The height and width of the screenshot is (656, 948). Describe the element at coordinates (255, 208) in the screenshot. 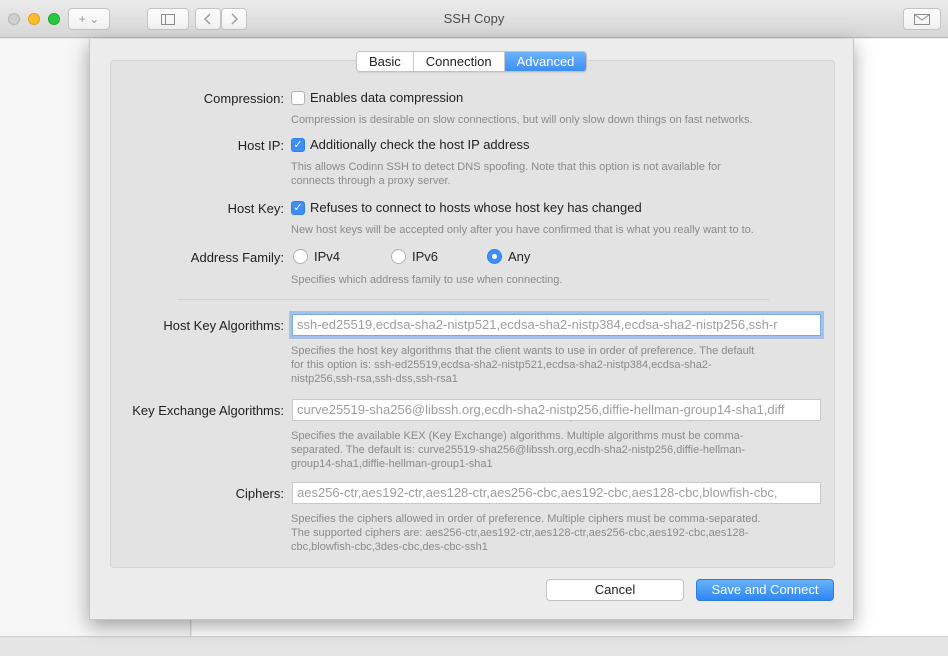

I see `host-key-label: Host Key:` at that location.